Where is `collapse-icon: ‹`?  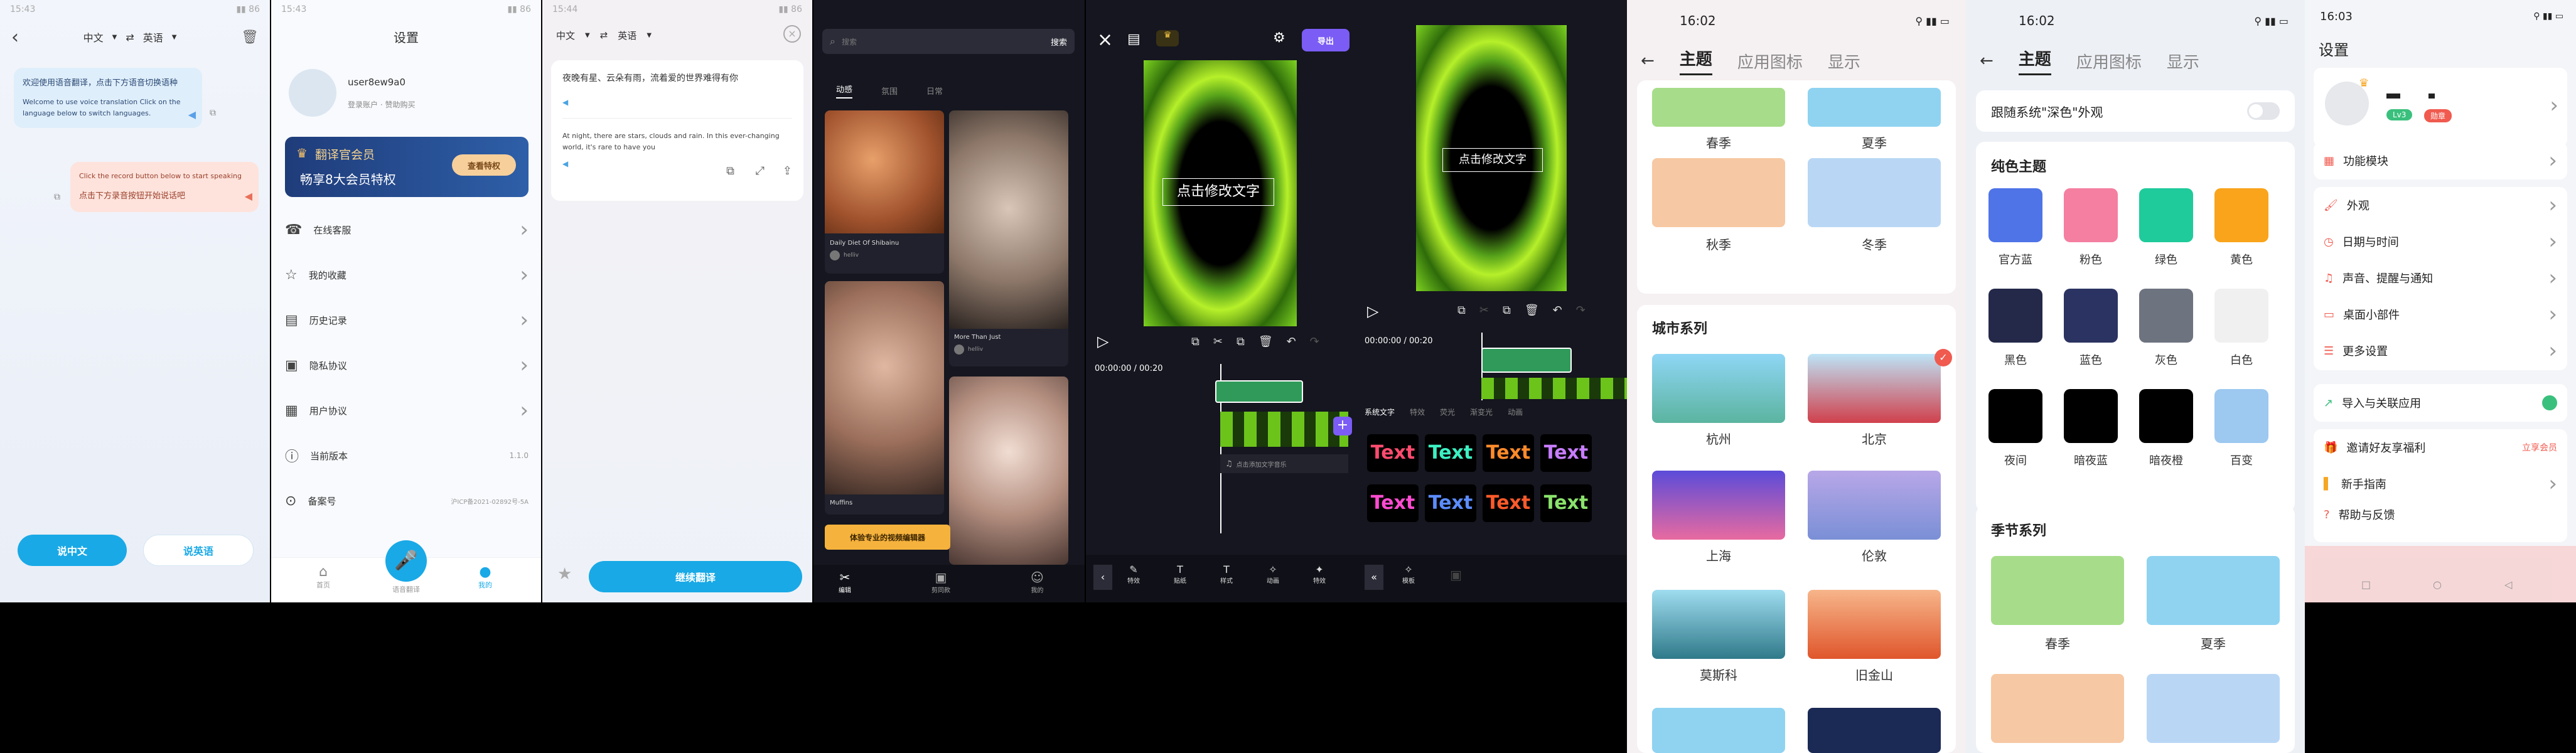
collapse-icon: ‹ is located at coordinates (1102, 577).